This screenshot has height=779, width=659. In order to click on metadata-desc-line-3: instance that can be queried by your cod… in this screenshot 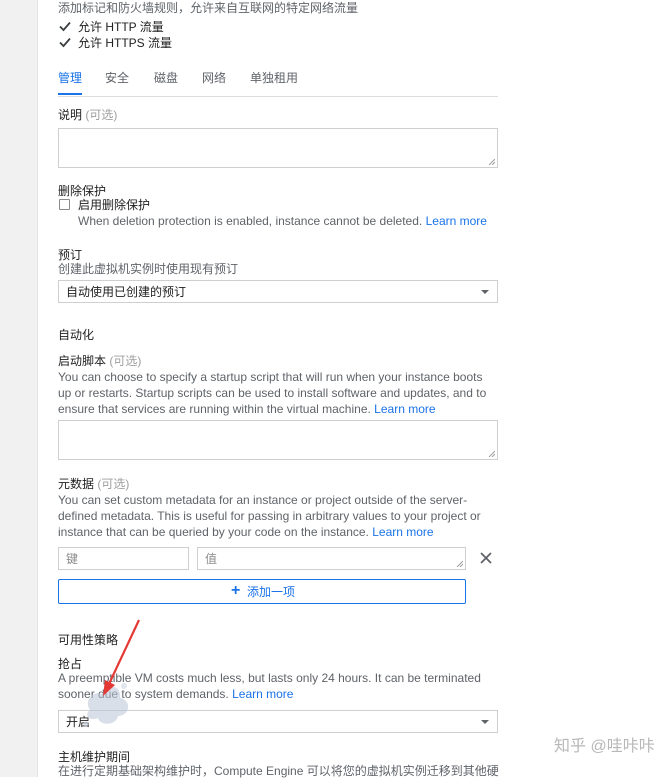, I will do `click(213, 532)`.